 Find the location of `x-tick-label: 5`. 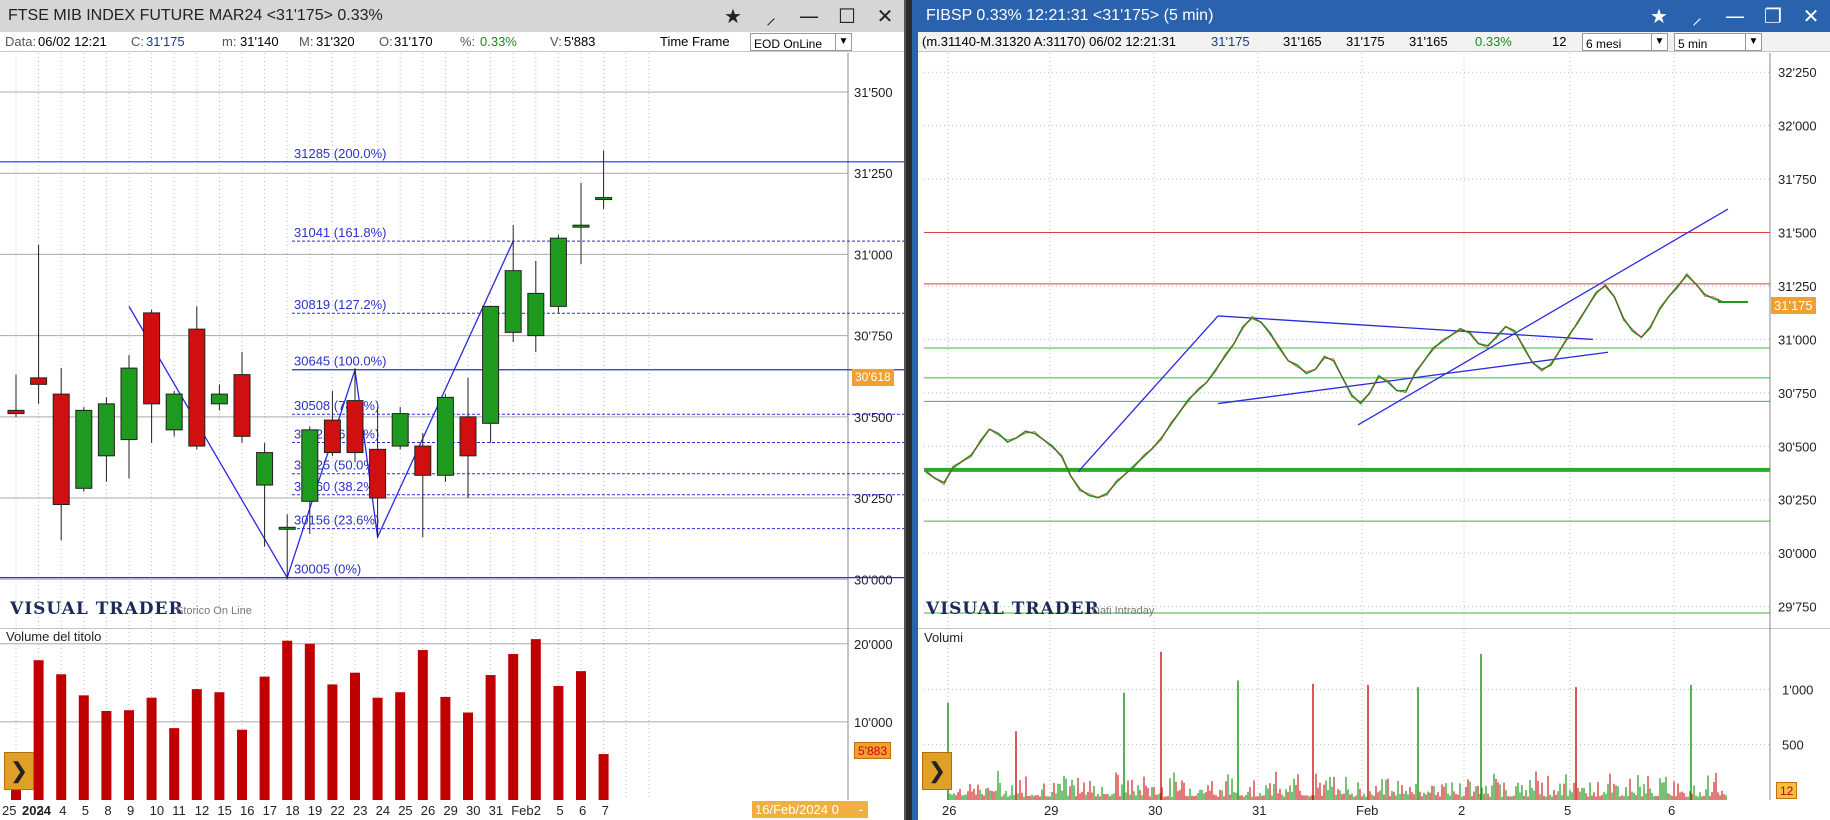

x-tick-label: 5 is located at coordinates (85, 810).